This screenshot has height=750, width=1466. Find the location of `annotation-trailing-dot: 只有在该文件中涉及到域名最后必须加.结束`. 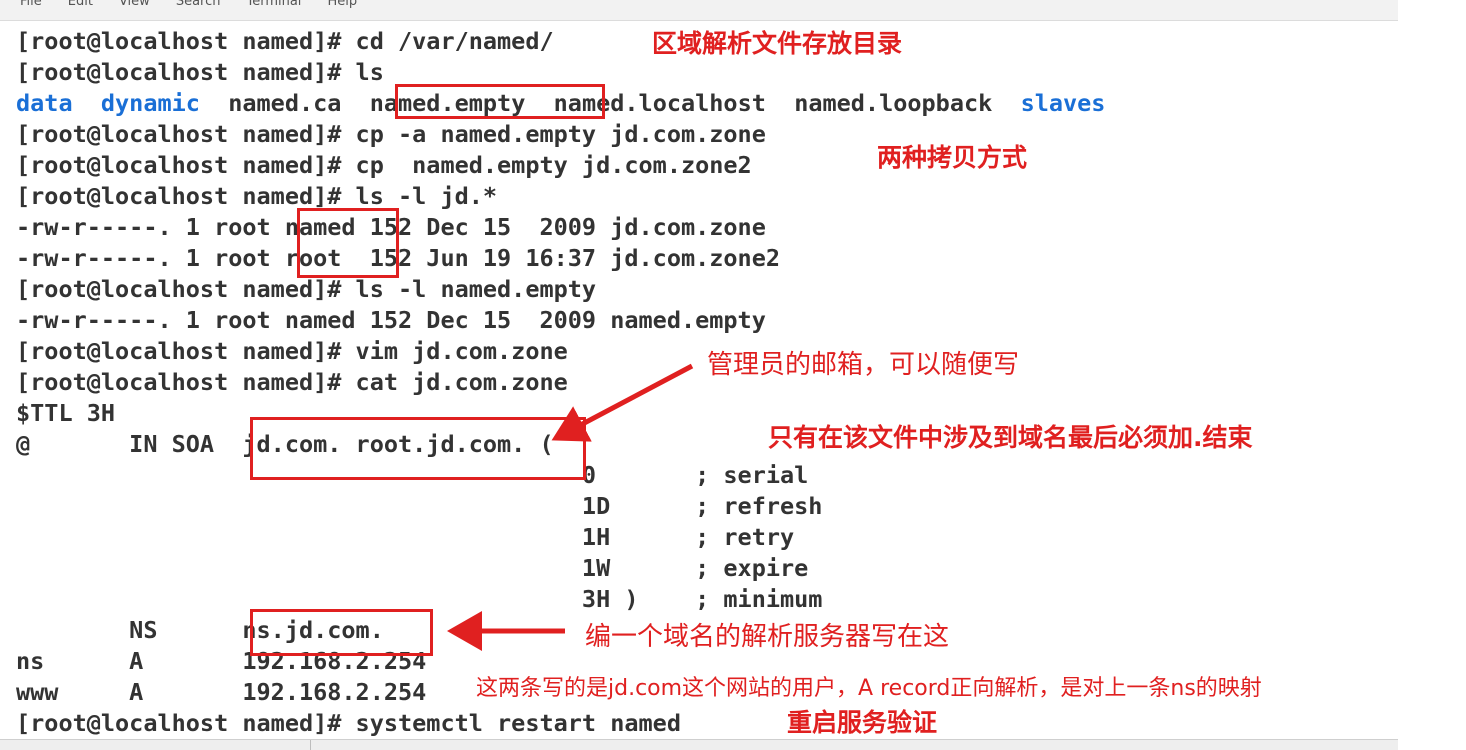

annotation-trailing-dot: 只有在该文件中涉及到域名最后必须加.结束 is located at coordinates (1010, 437).